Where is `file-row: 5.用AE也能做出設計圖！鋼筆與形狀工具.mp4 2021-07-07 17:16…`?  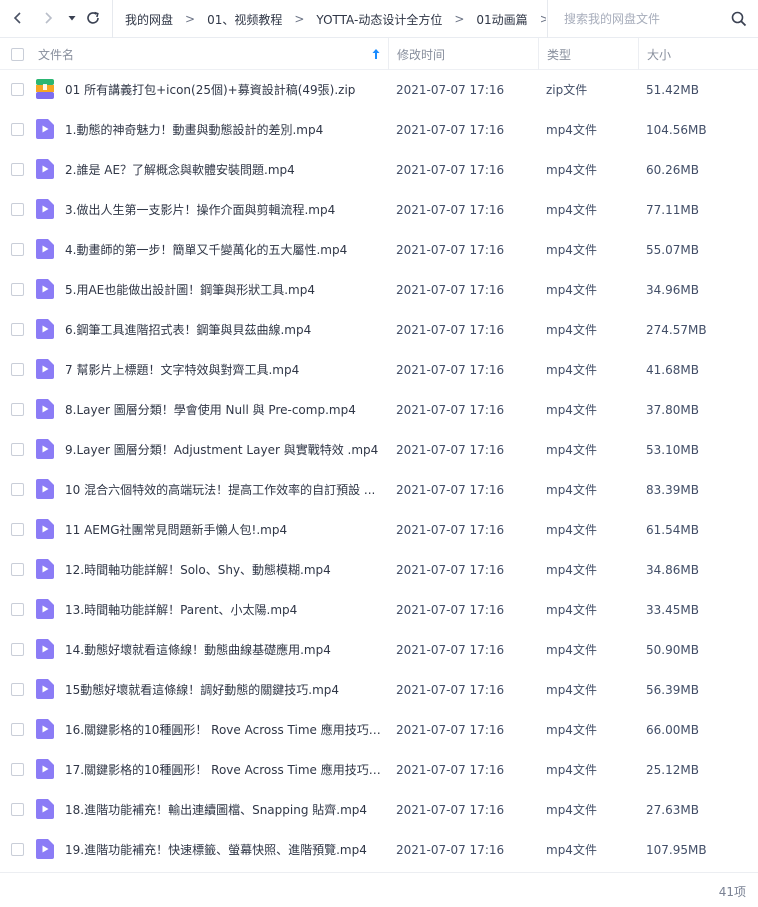
file-row: 5.用AE也能做出設計圖！鋼筆與形狀工具.mp4 2021-07-07 17:16… is located at coordinates (379, 290).